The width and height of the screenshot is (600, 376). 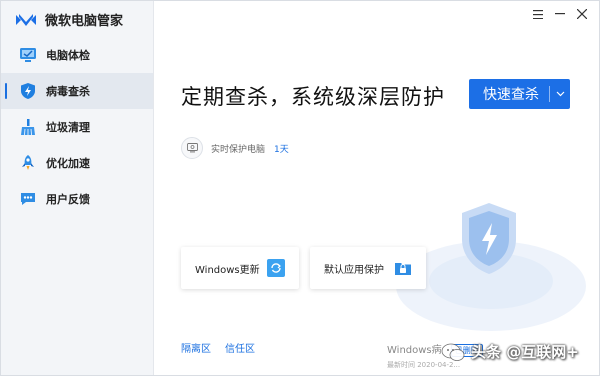 I want to click on sidebar-item-label: 病毒查杀, so click(x=68, y=91).